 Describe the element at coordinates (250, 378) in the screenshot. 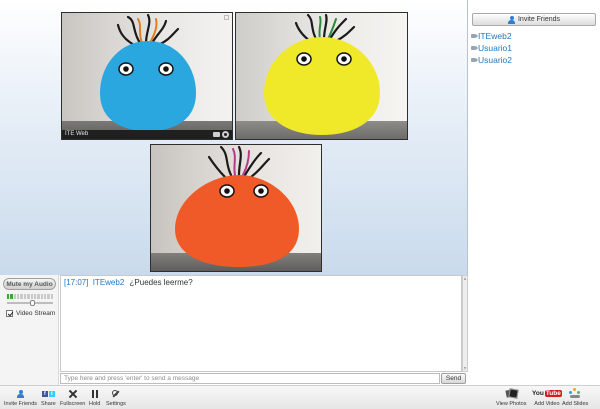

I see `message-input` at that location.